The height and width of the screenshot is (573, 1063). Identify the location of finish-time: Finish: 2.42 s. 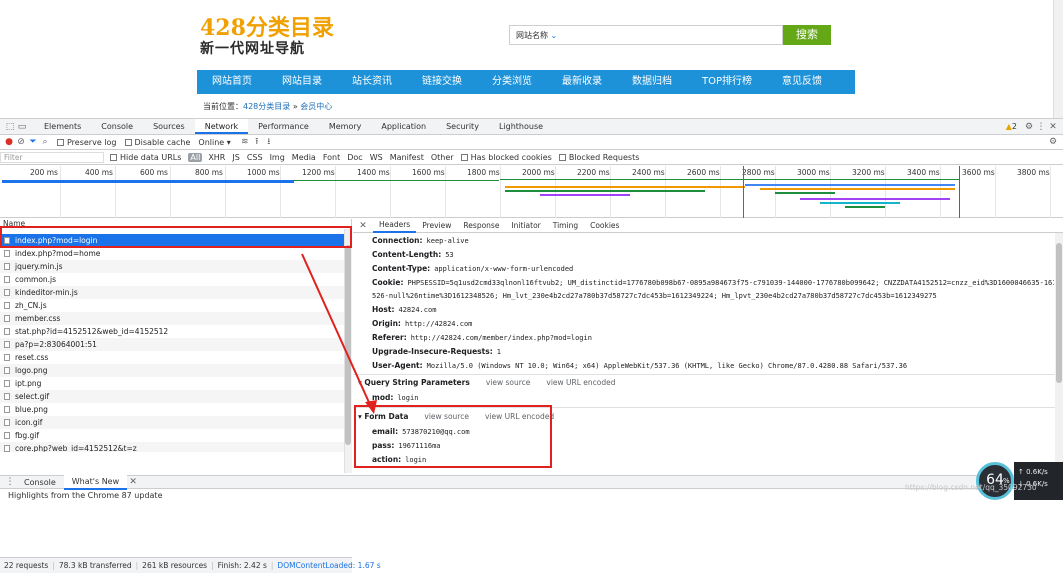
(242, 565).